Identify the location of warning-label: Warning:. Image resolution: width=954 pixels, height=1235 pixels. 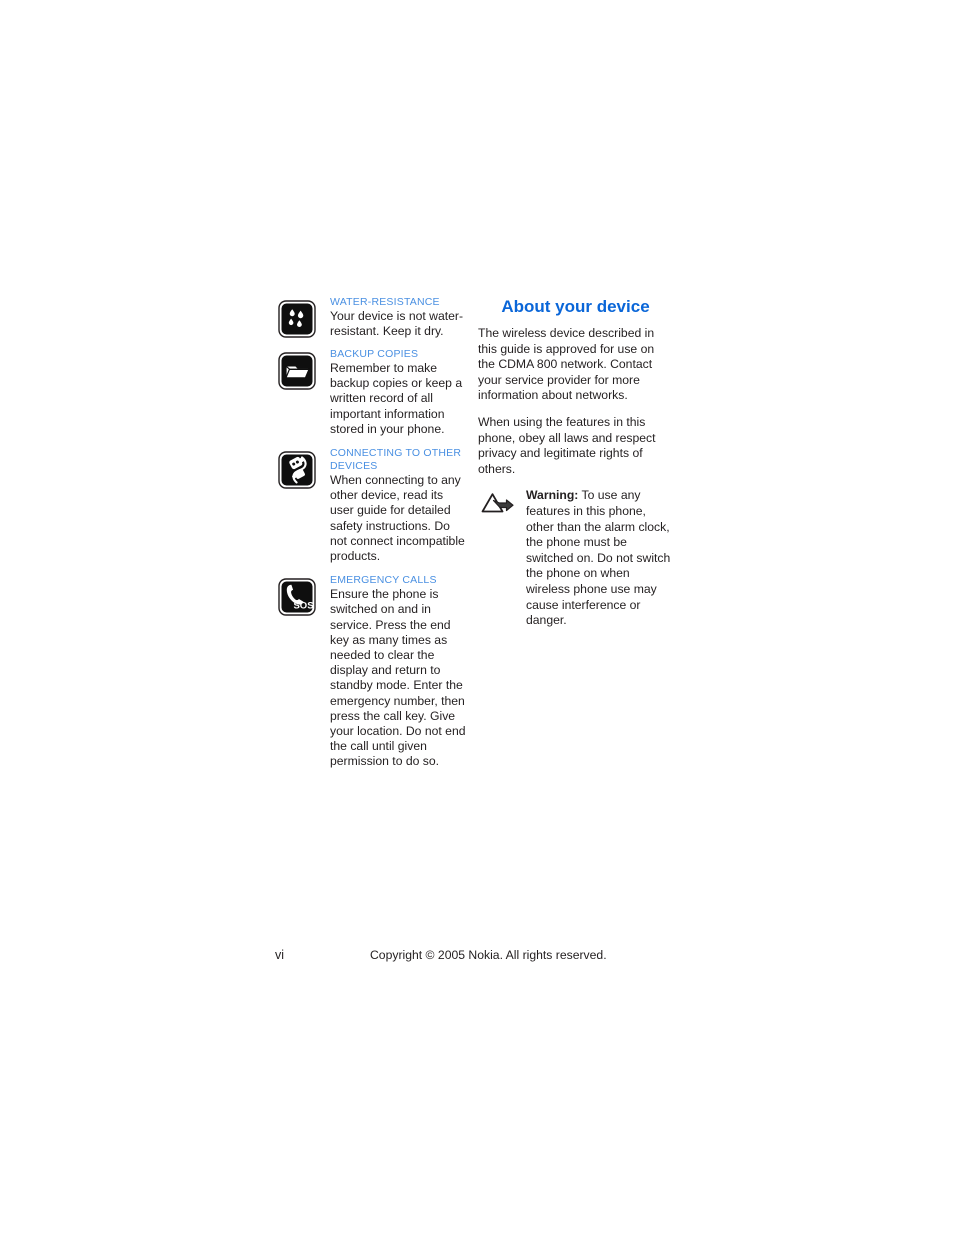
(552, 495).